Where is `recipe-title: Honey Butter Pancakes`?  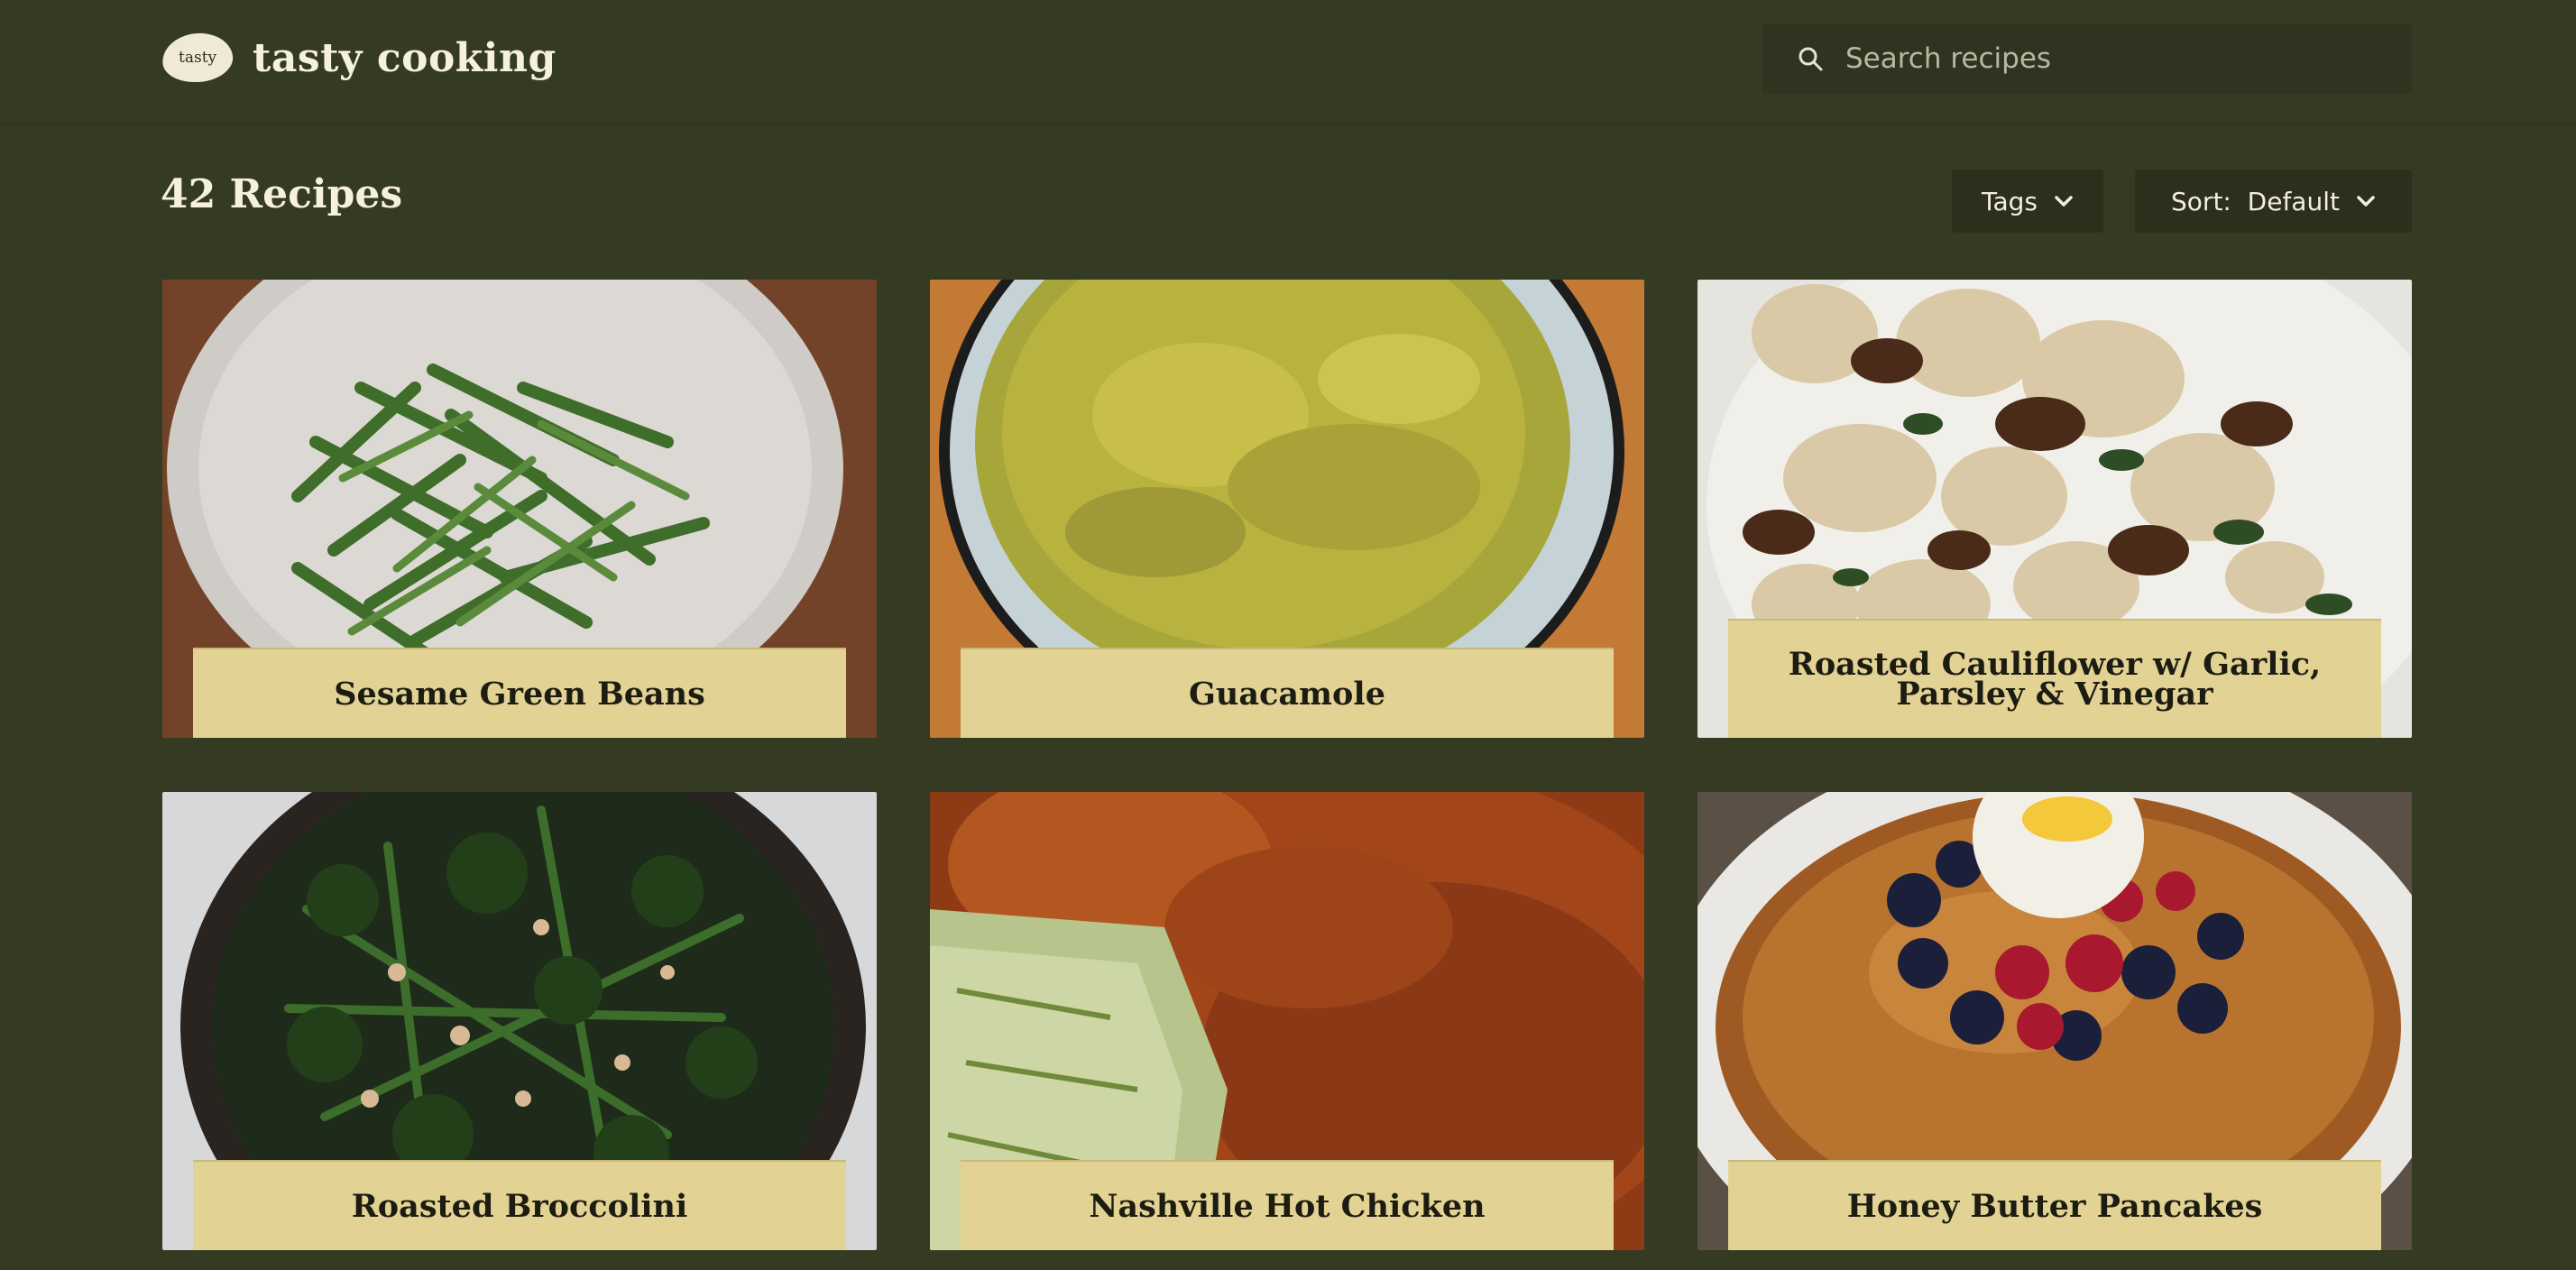 recipe-title: Honey Butter Pancakes is located at coordinates (2054, 1205).